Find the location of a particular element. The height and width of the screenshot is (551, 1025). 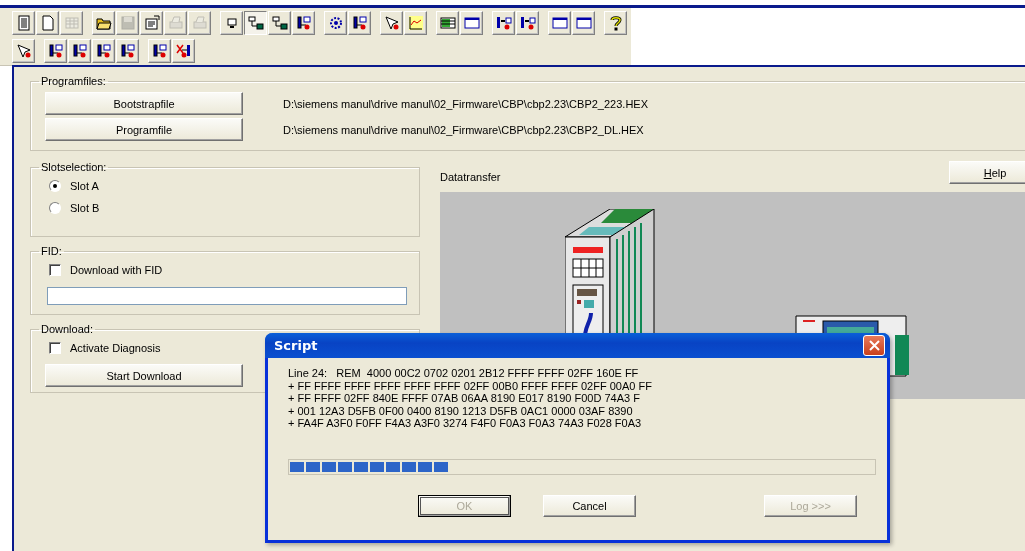

folder-icon is located at coordinates (103, 23).